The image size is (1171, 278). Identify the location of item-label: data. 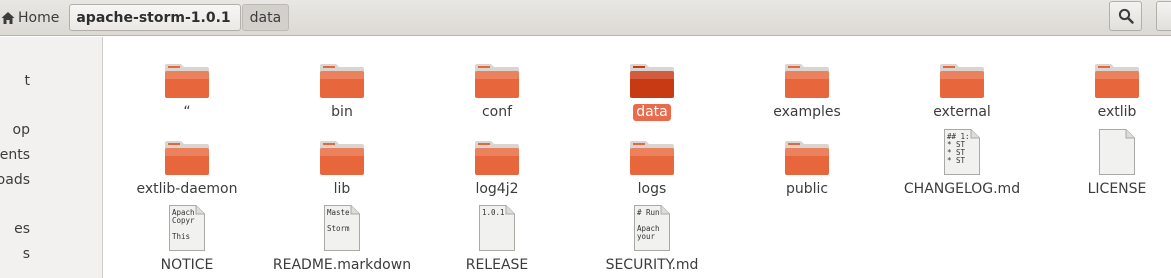
(652, 112).